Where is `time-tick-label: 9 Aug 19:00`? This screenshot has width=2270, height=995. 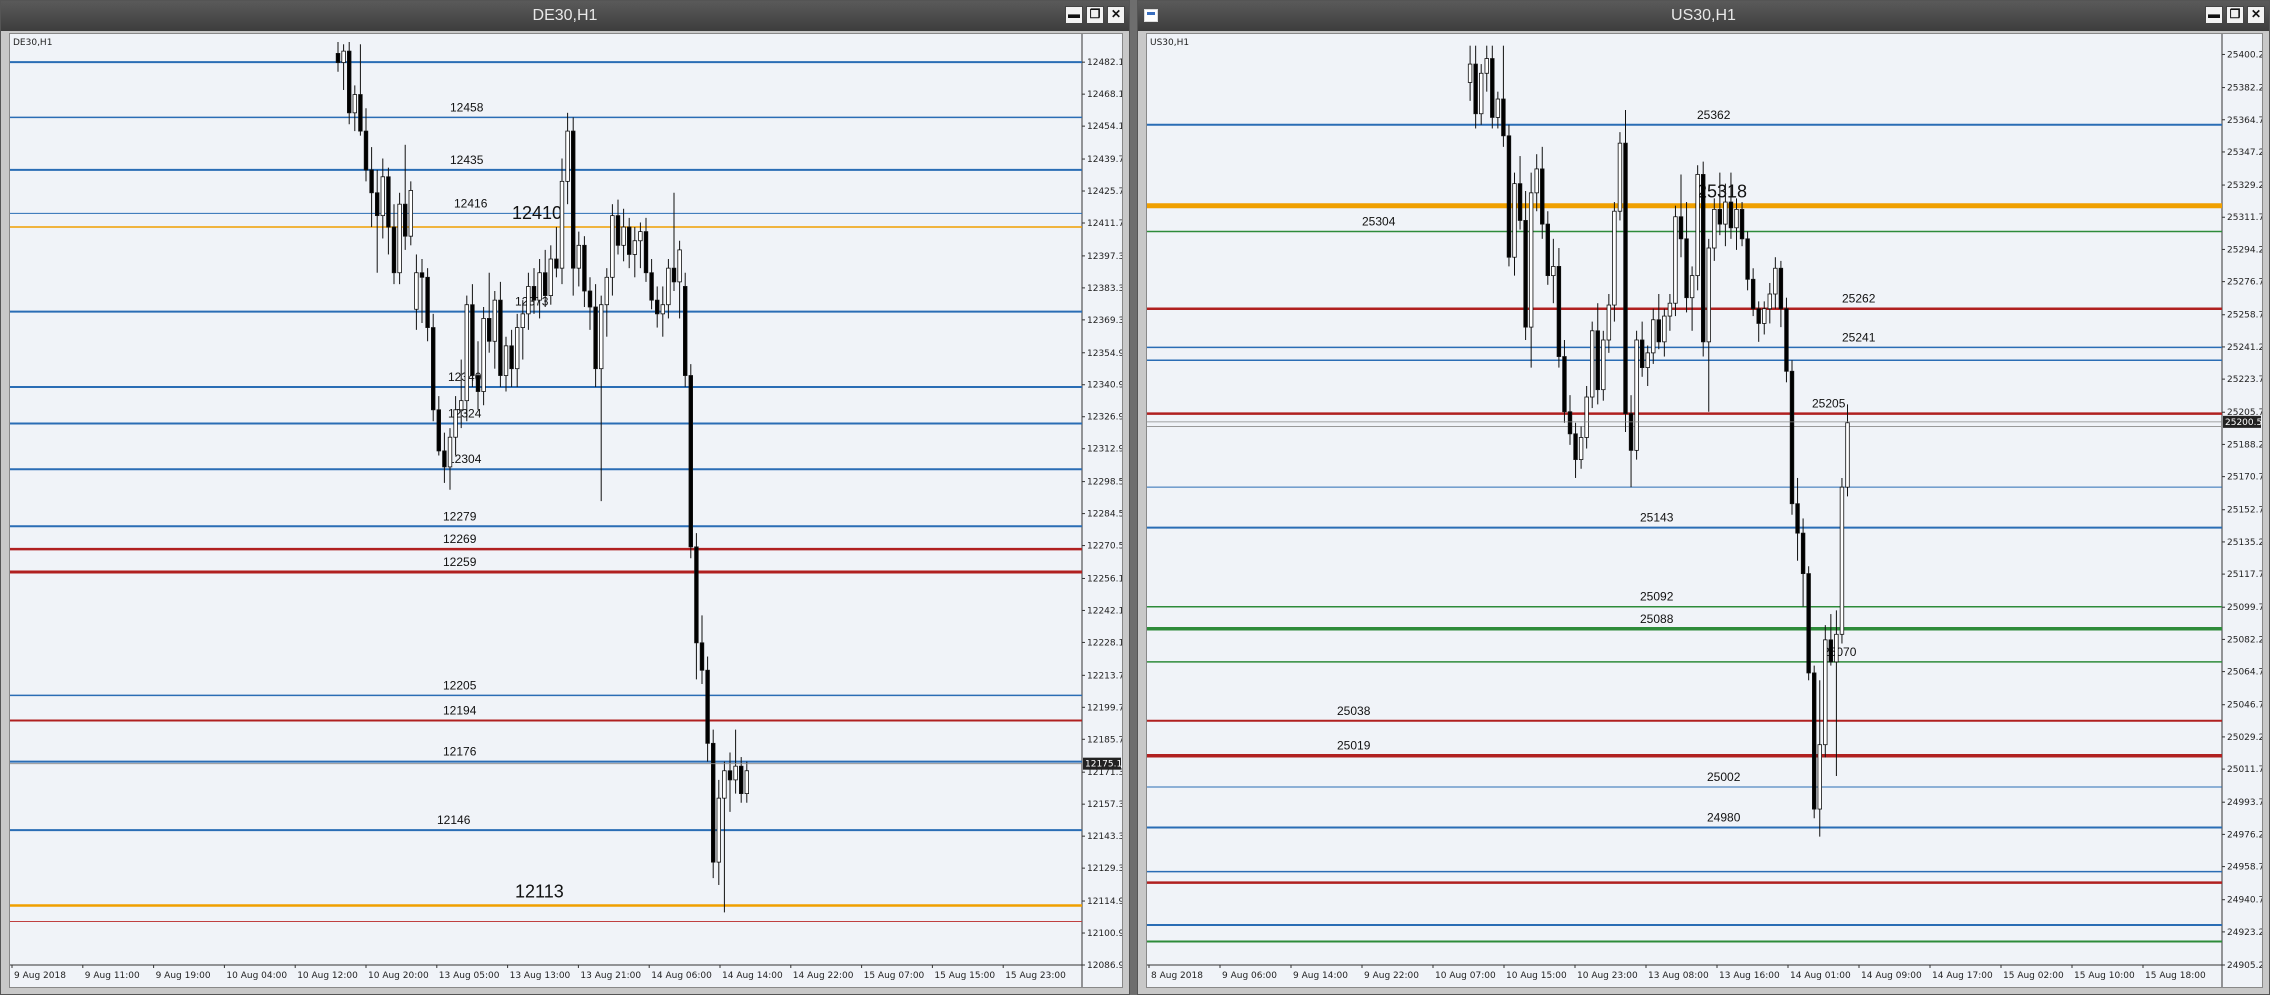 time-tick-label: 9 Aug 19:00 is located at coordinates (183, 976).